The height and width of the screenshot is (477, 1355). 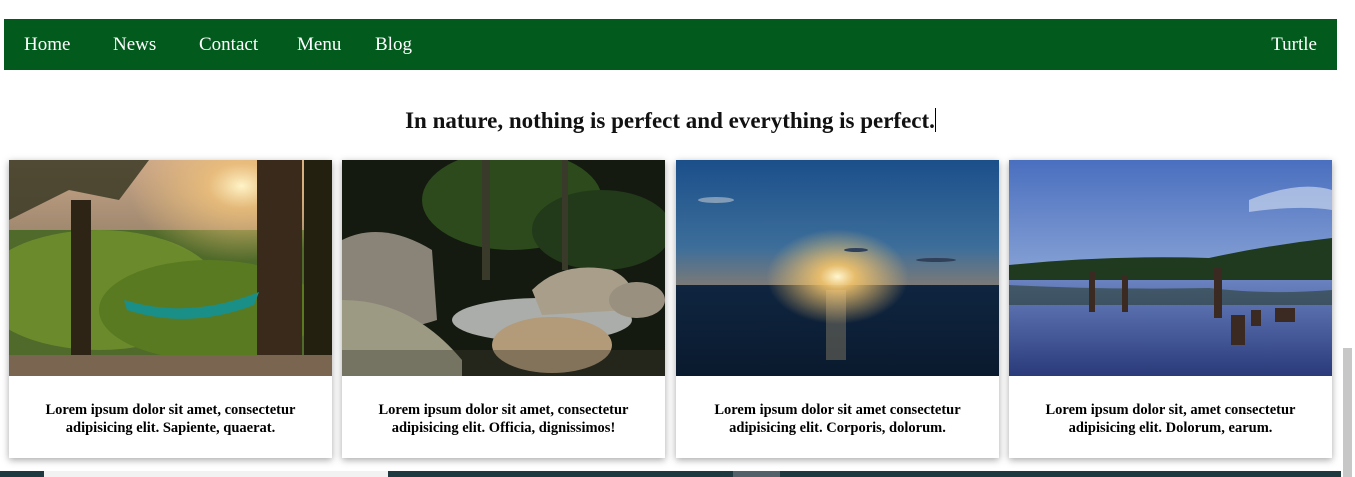 What do you see at coordinates (228, 45) in the screenshot?
I see `nav-link-contact: Contact` at bounding box center [228, 45].